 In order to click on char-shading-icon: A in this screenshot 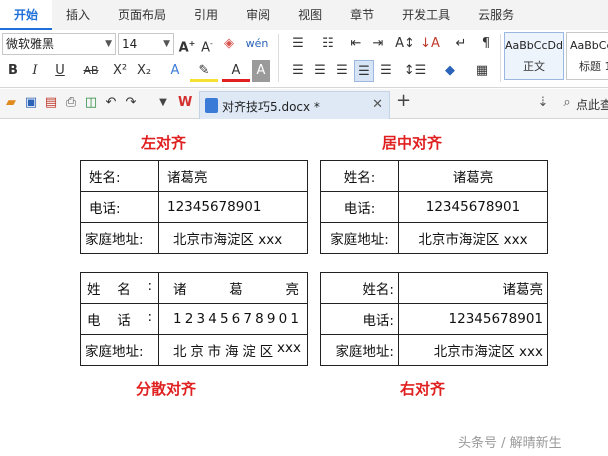, I will do `click(261, 71)`.